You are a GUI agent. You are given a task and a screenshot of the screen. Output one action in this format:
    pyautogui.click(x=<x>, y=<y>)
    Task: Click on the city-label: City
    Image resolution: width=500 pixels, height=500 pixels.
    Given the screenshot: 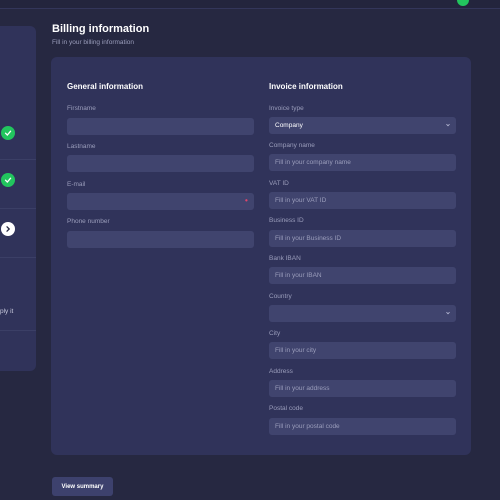 What is the action you would take?
    pyautogui.click(x=275, y=333)
    